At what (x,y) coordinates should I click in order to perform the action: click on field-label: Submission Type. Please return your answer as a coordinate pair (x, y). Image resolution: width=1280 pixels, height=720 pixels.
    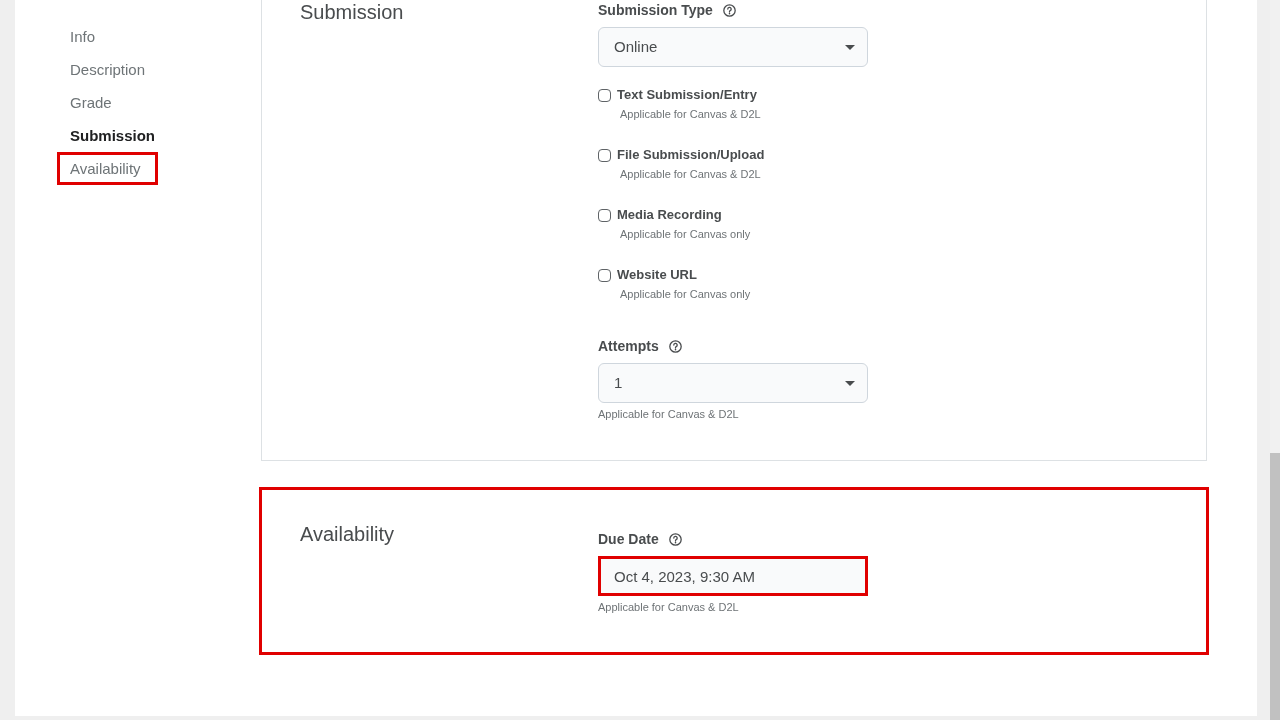
    Looking at the image, I should click on (655, 10).